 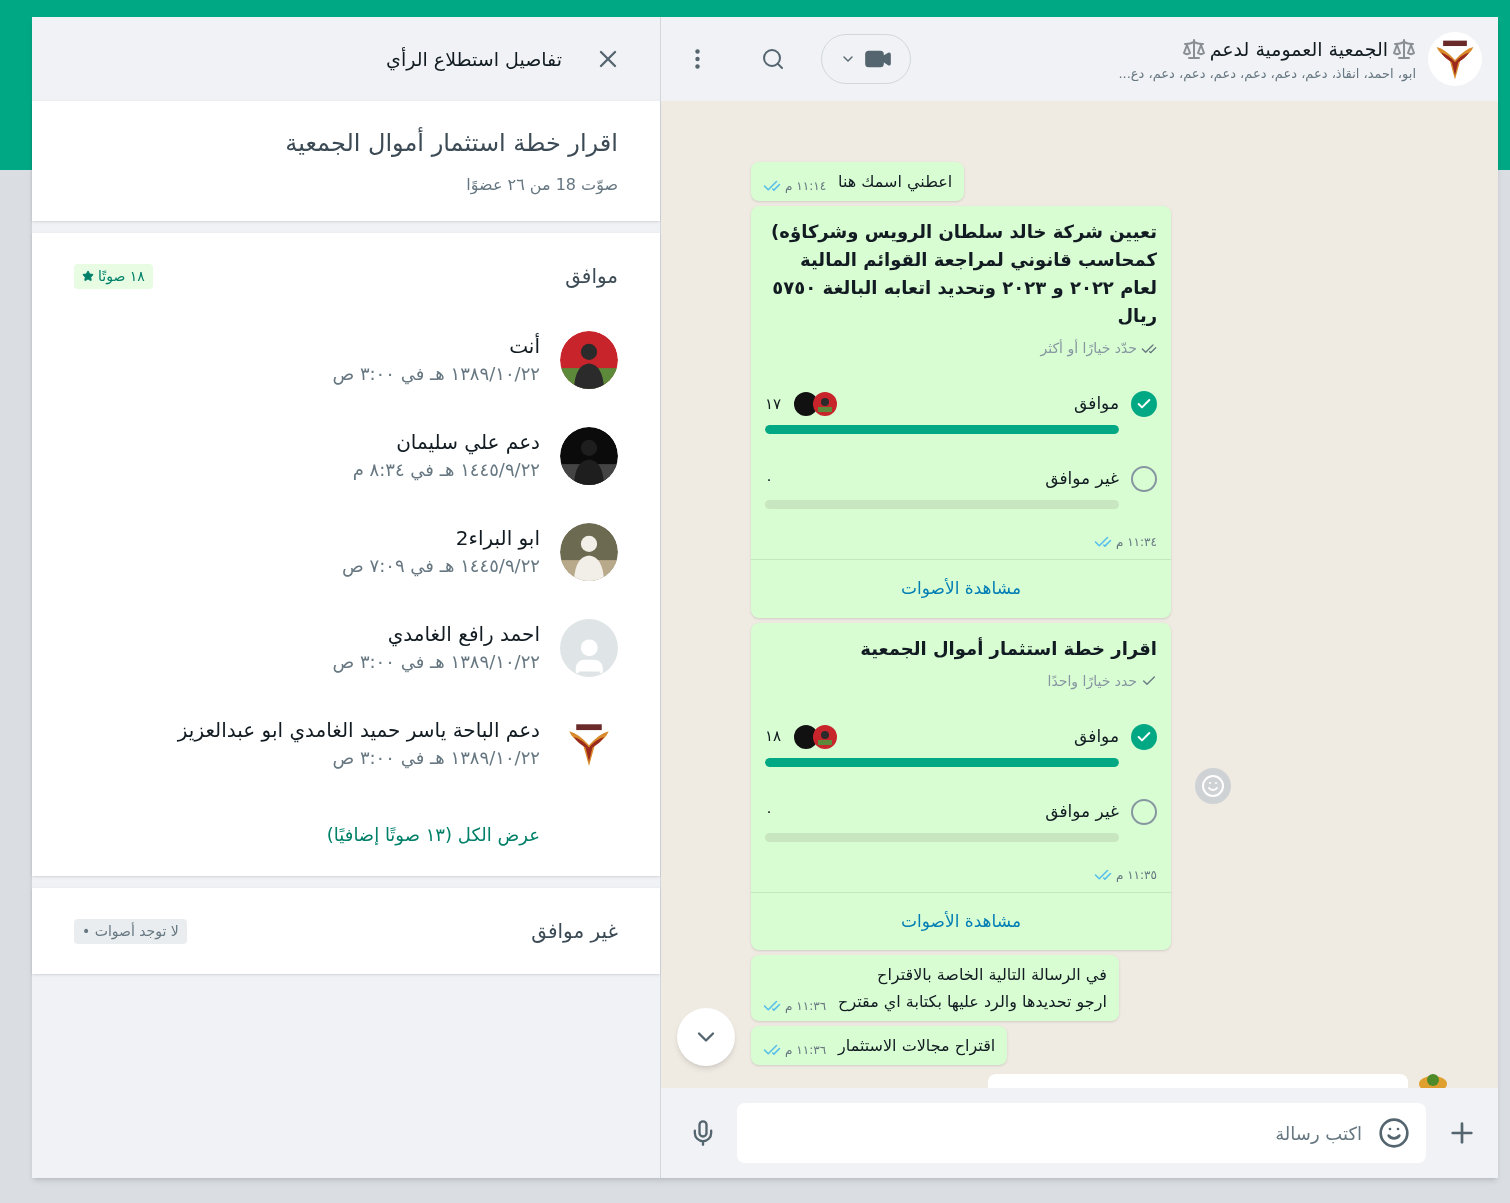 I want to click on option-label: موافق, so click(x=591, y=276).